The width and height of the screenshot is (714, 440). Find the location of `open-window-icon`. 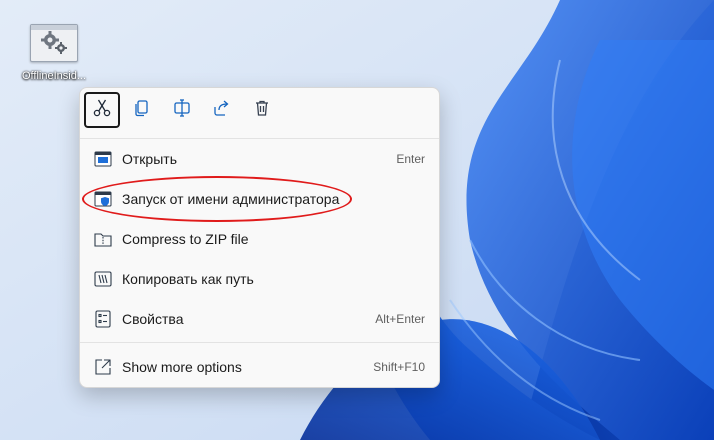

open-window-icon is located at coordinates (103, 159).